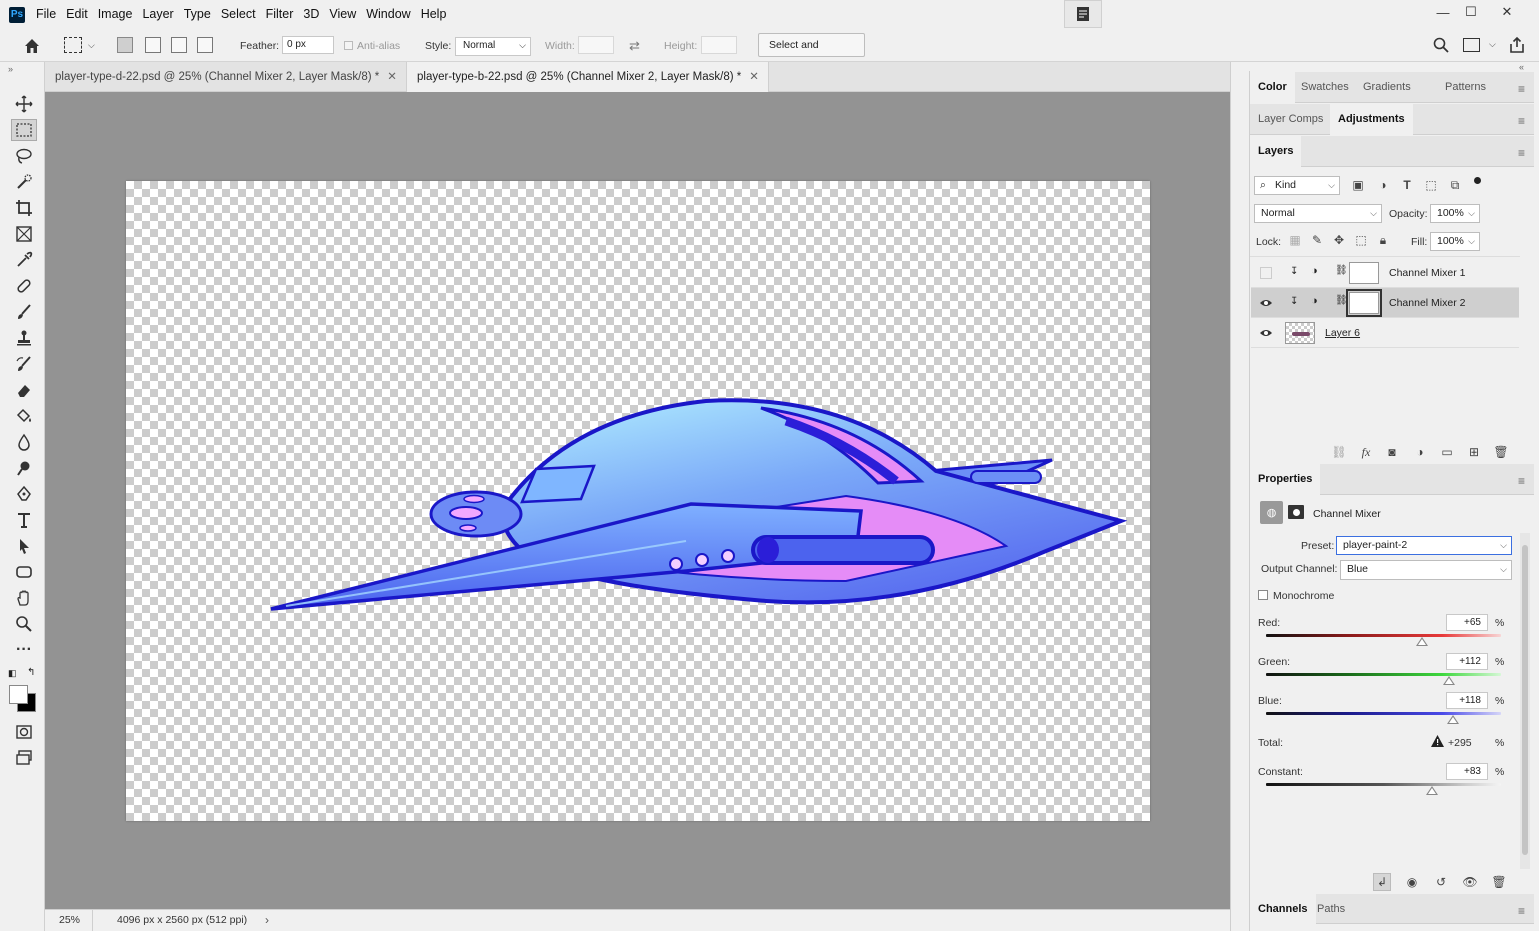 This screenshot has height=931, width=1539. I want to click on constant-input: +83, so click(1467, 771).